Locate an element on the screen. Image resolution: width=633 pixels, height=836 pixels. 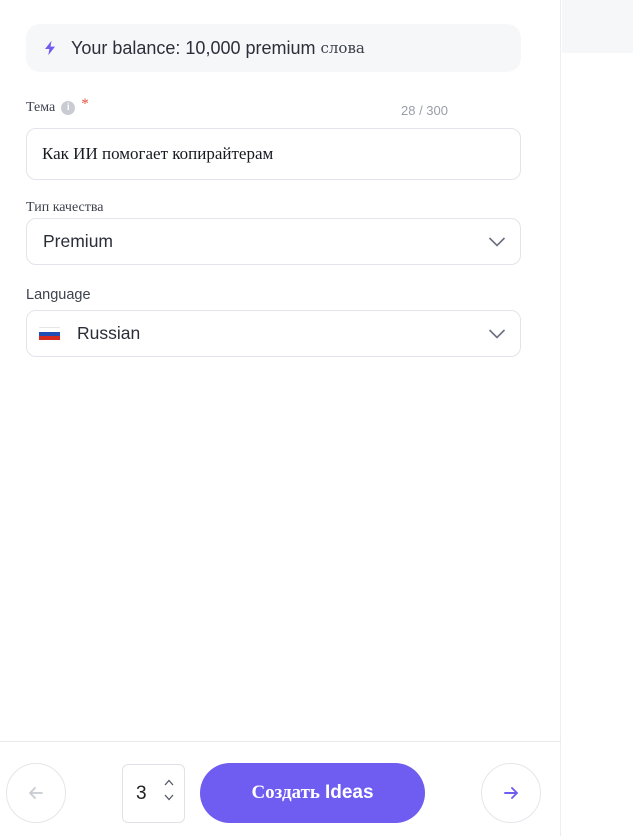
create-ideas-button: Создать Ideas is located at coordinates (312, 793).